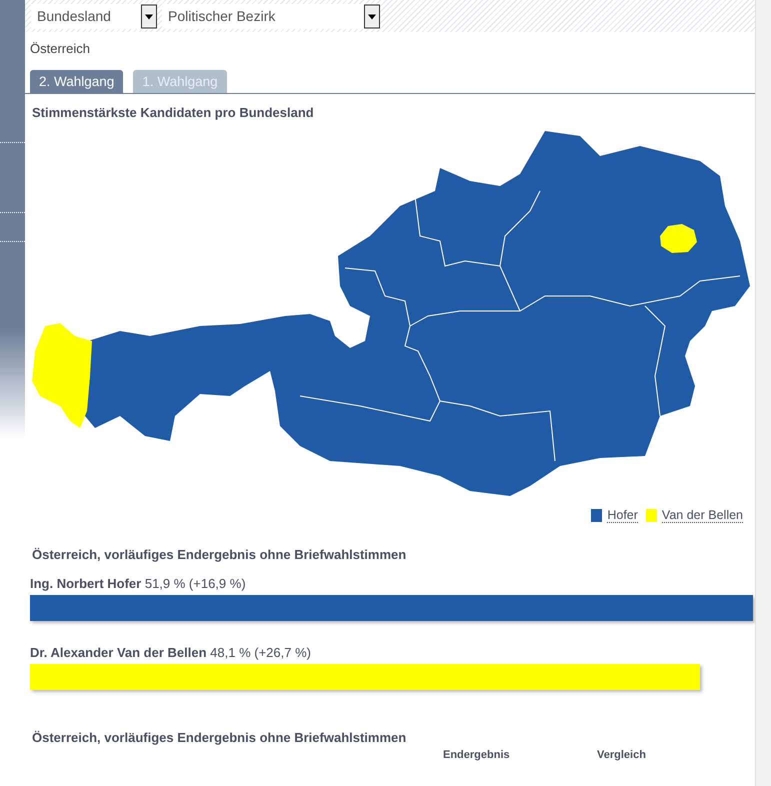 This screenshot has width=771, height=786. Describe the element at coordinates (702, 515) in the screenshot. I see `legend-label: Van der Bellen` at that location.